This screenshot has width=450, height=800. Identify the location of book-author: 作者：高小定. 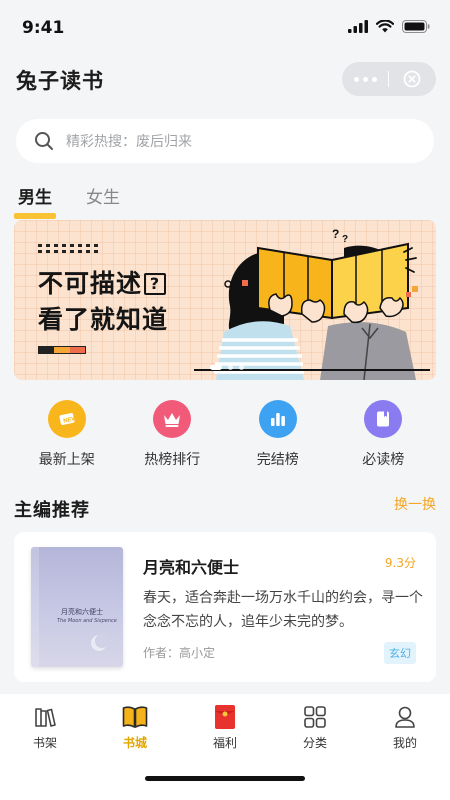
(179, 653).